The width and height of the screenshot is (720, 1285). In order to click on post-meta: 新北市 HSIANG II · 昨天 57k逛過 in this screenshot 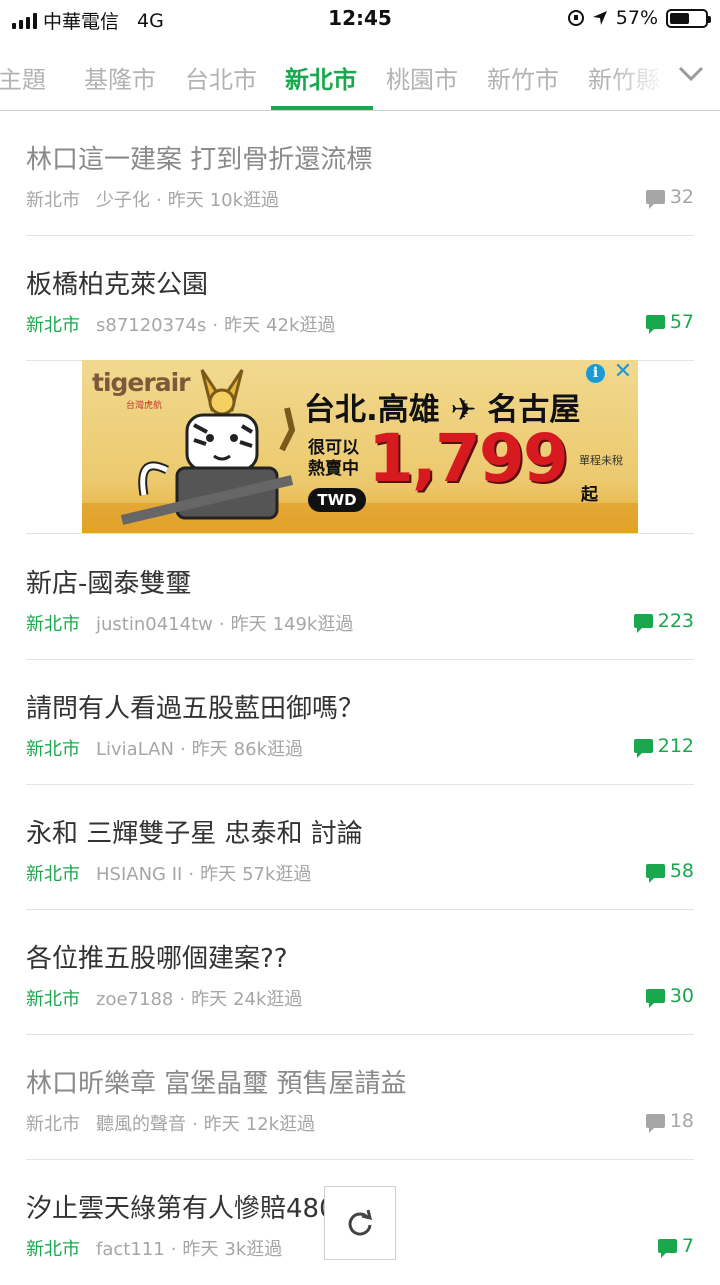, I will do `click(168, 873)`.